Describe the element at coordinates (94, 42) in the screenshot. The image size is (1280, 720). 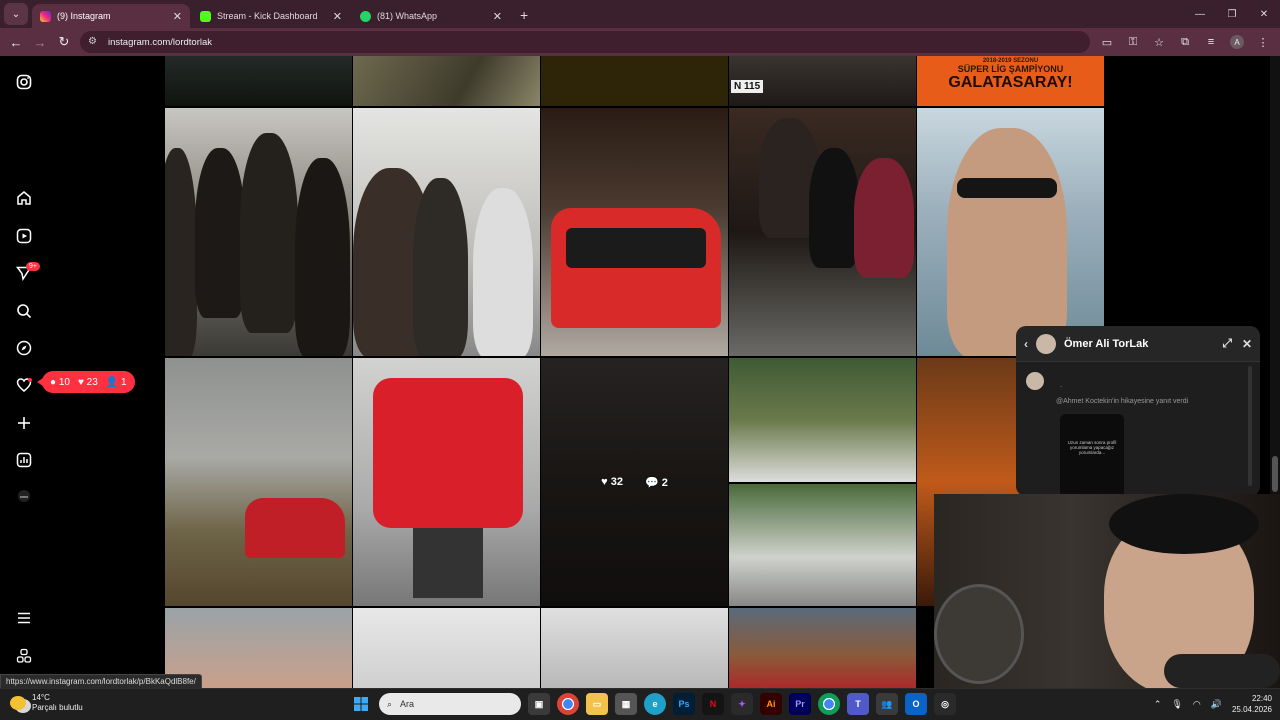
I see `site-info-icon: ⚙` at that location.